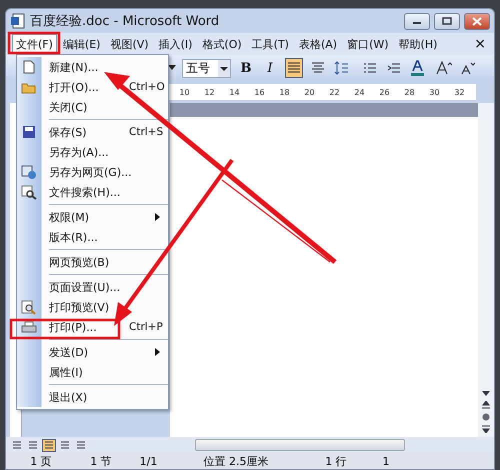  What do you see at coordinates (359, 92) in the screenshot?
I see `ruler-number: 24` at bounding box center [359, 92].